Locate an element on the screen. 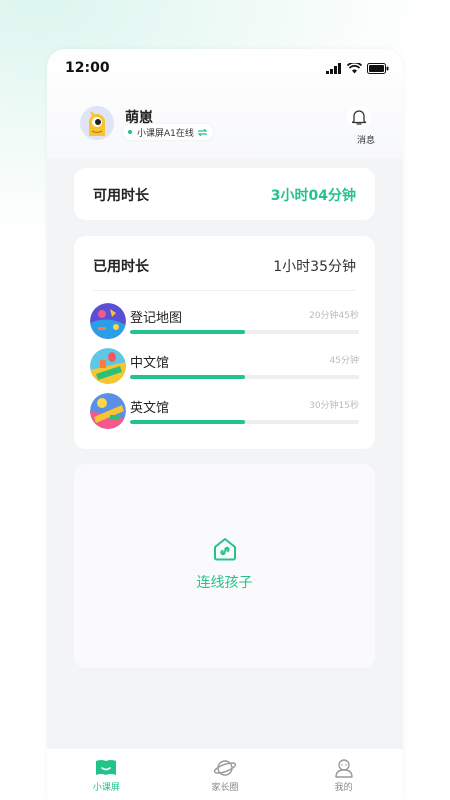 The width and height of the screenshot is (450, 800). tab-parent-circle: 家长圈 is located at coordinates (225, 775).